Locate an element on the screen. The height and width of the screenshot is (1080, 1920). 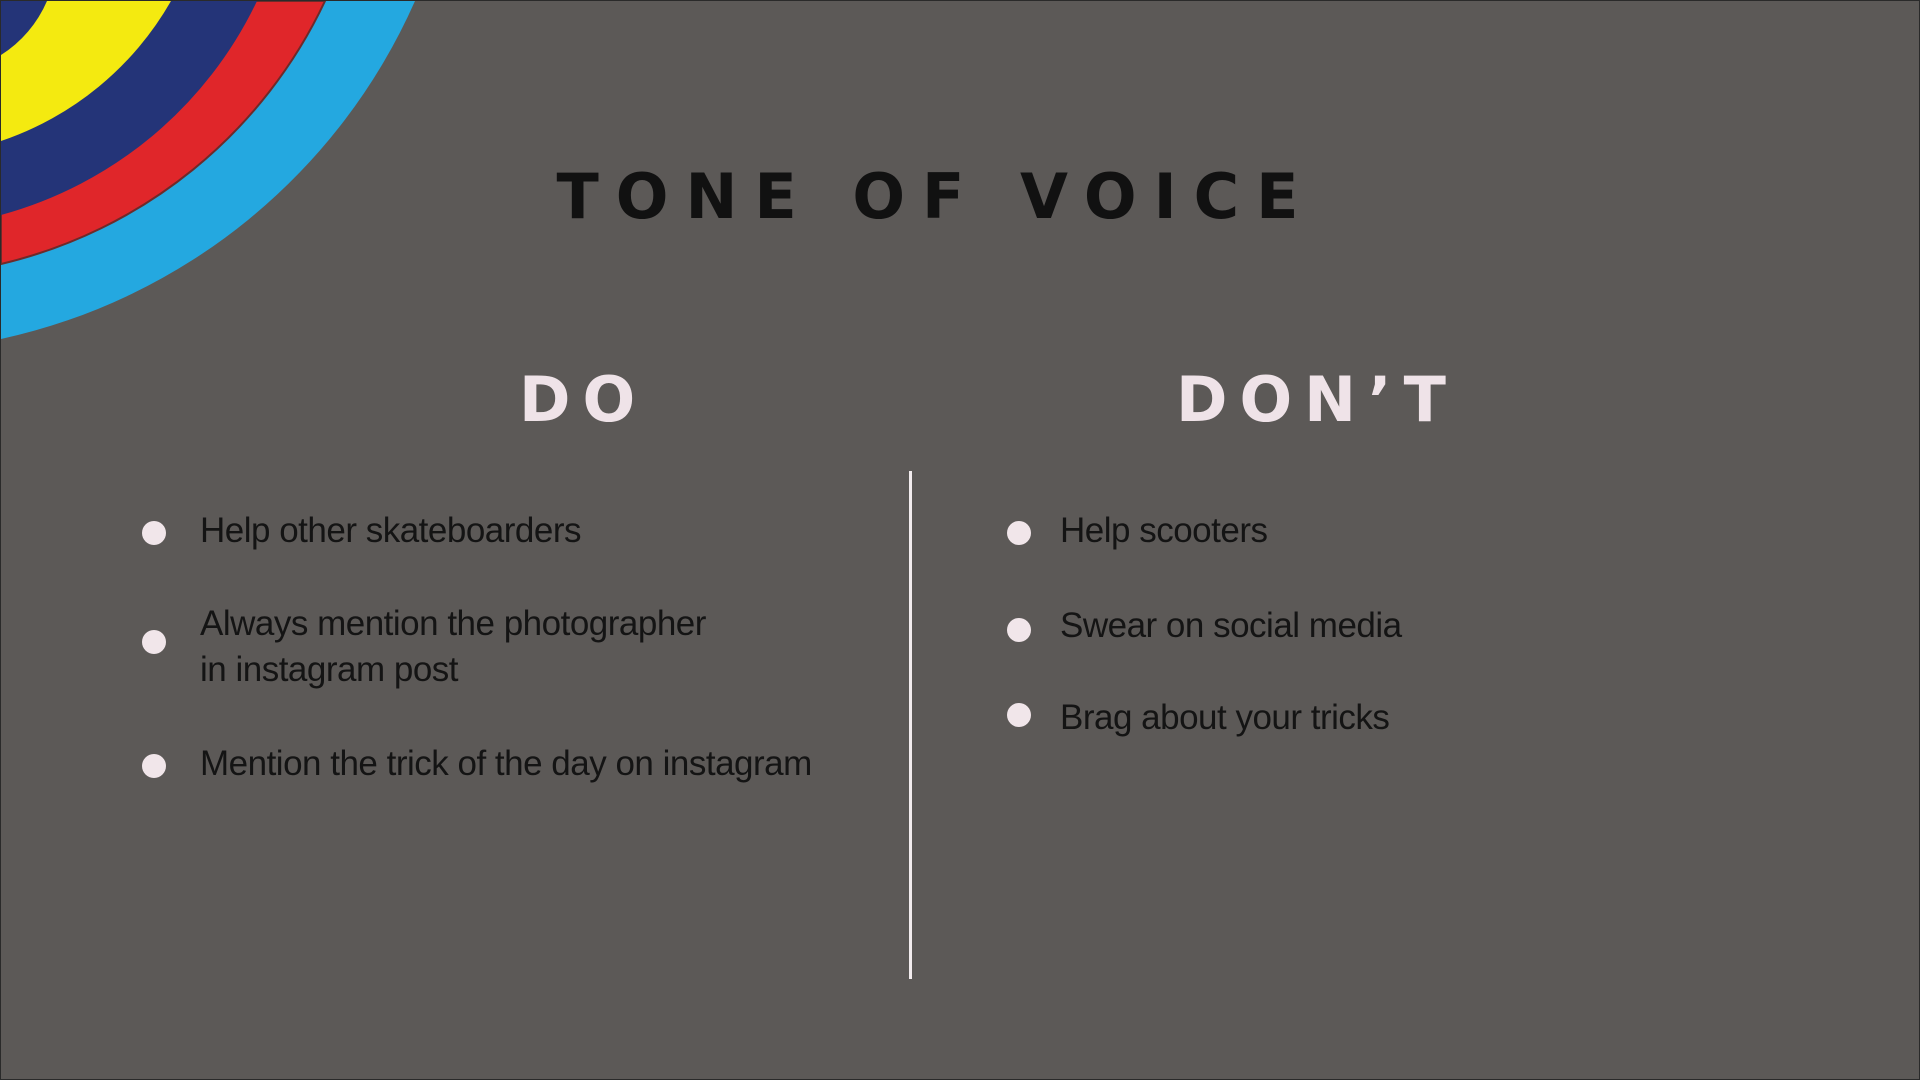
dont-item-text: Help scooters is located at coordinates (1164, 530).